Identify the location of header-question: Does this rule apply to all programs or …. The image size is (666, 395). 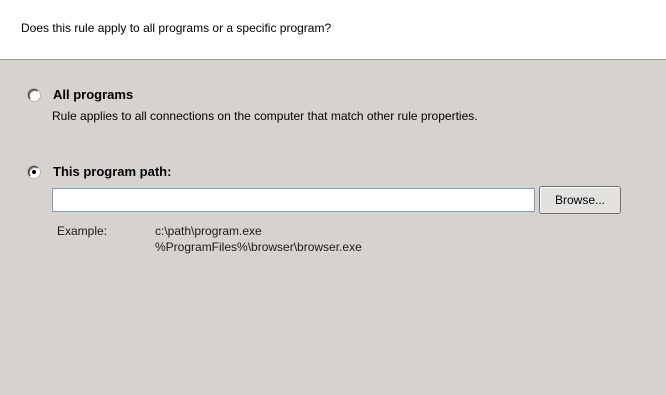
(176, 28).